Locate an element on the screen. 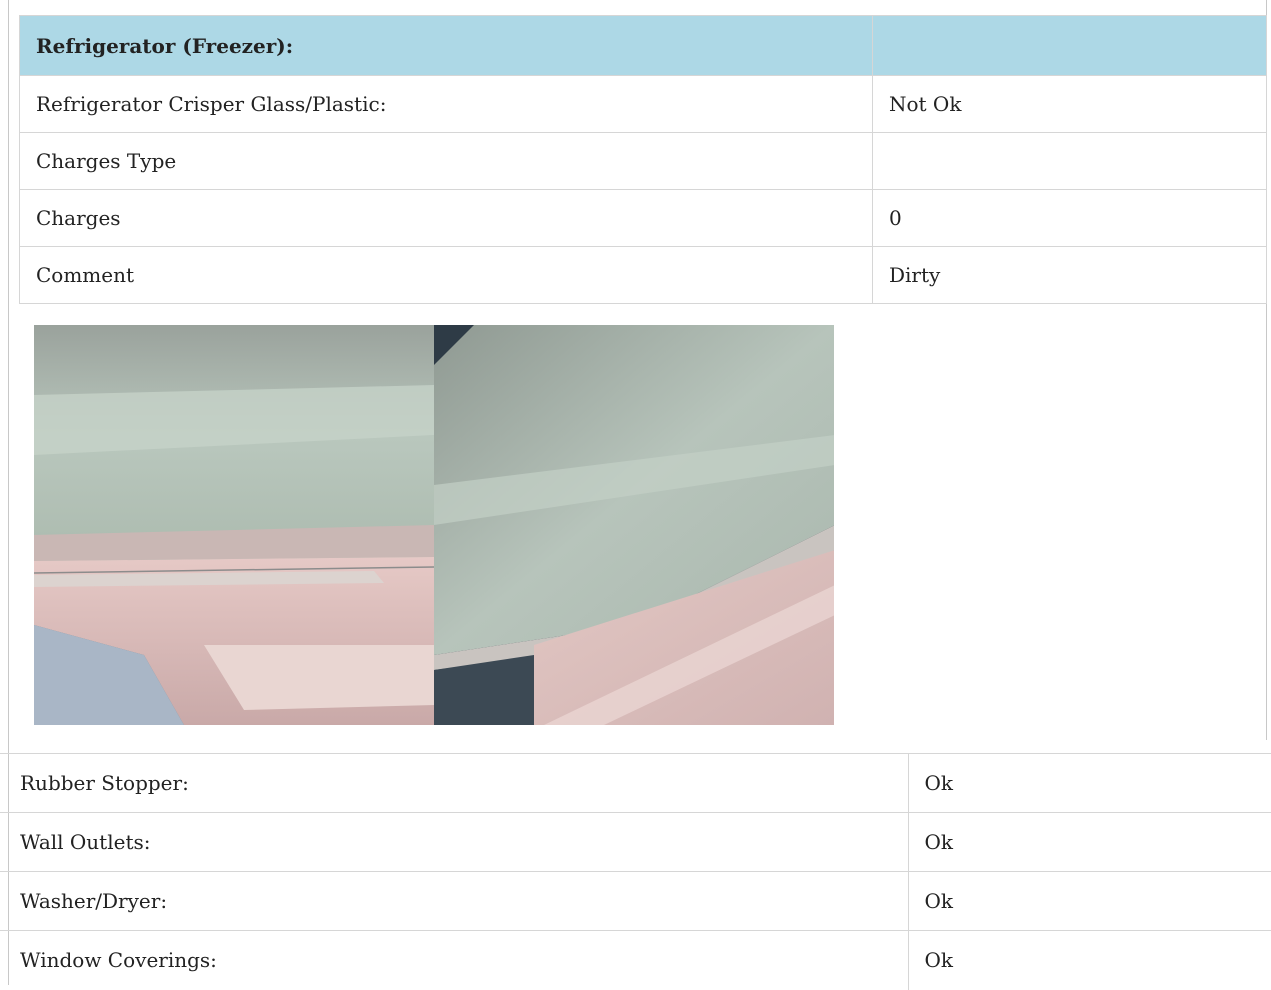 The height and width of the screenshot is (990, 1271). row-label: Charges Type is located at coordinates (446, 161).